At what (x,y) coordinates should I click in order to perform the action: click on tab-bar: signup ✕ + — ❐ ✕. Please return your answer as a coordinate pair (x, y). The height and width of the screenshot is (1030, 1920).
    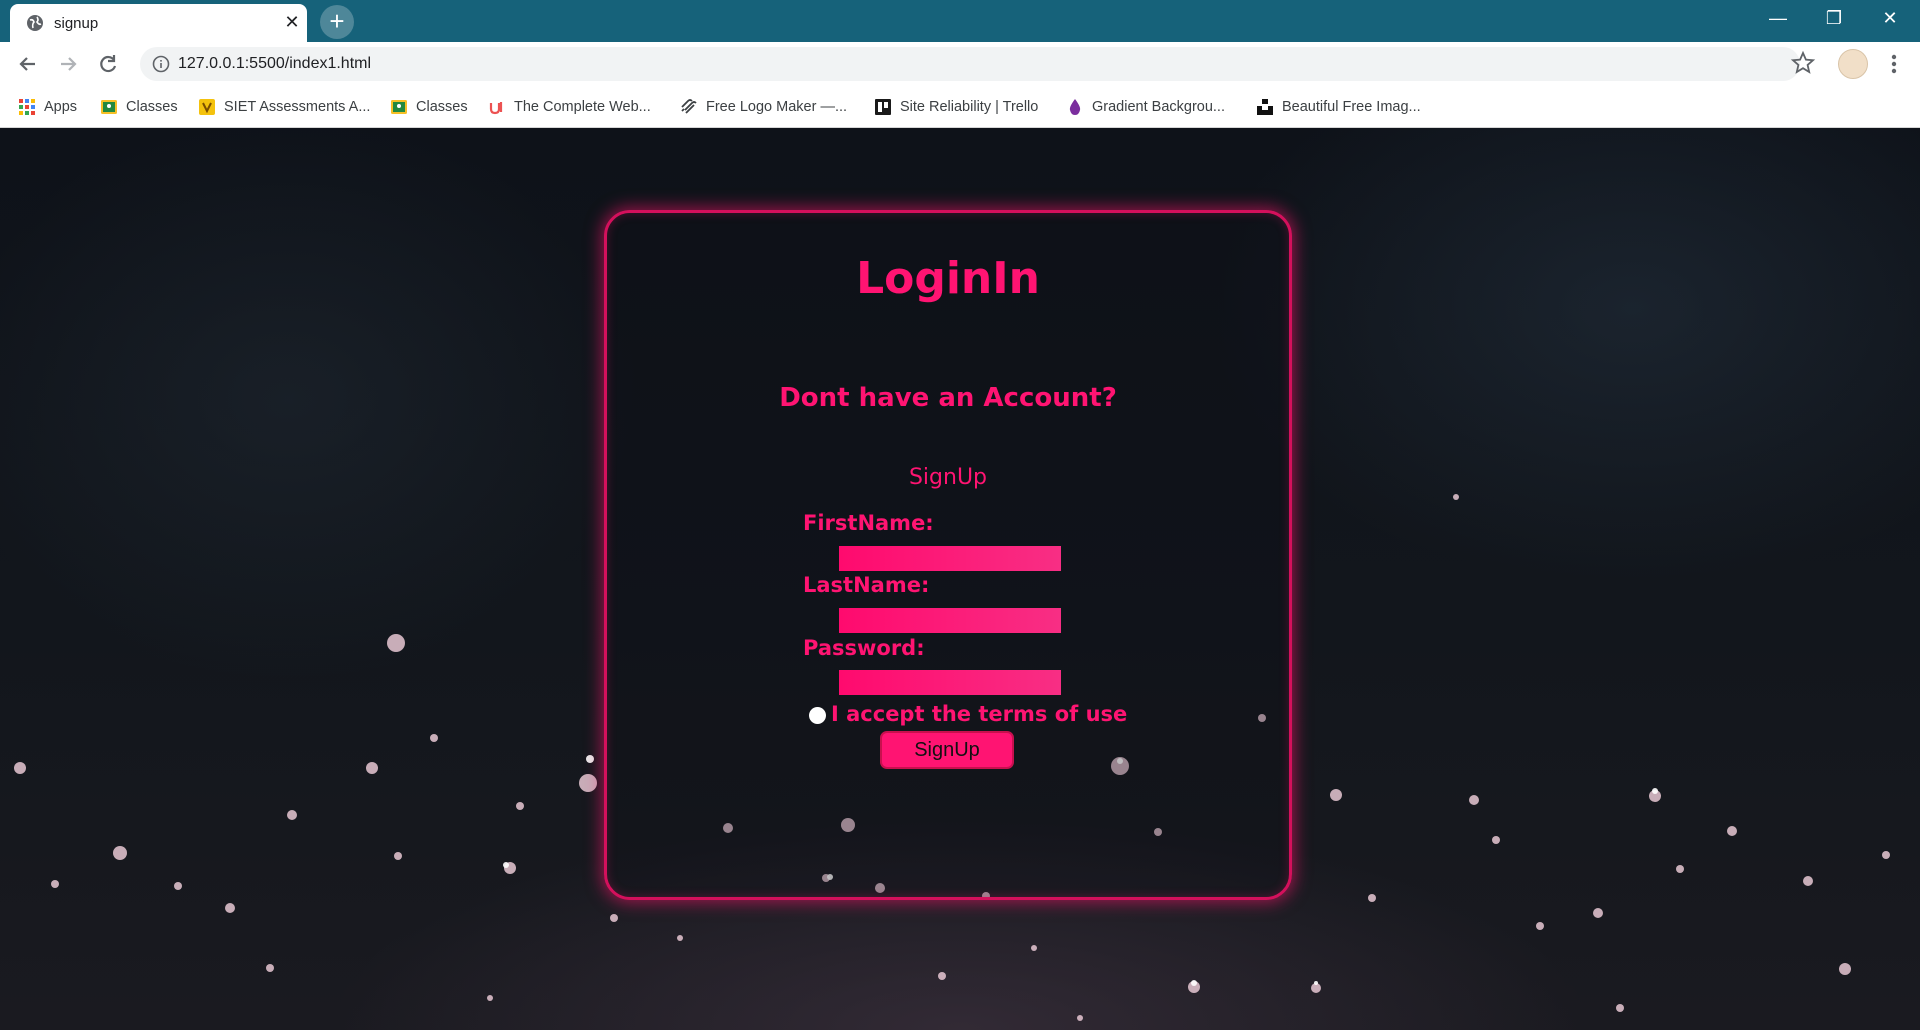
    Looking at the image, I should click on (960, 21).